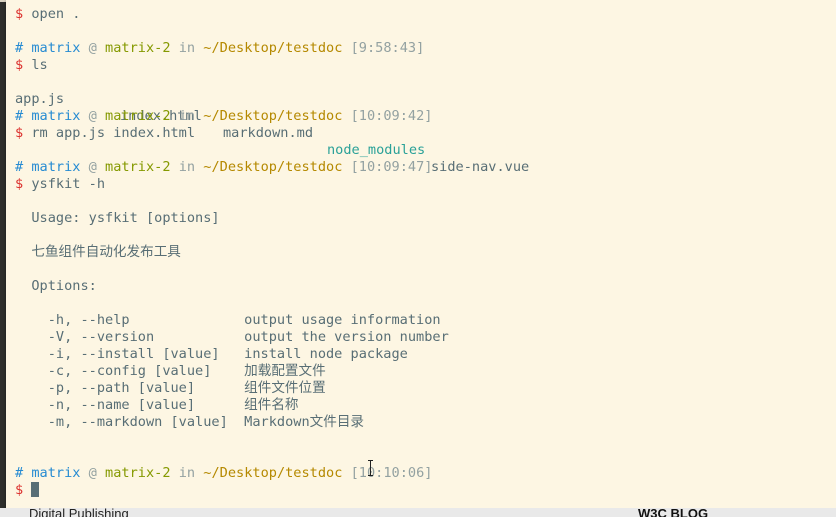 This screenshot has height=517, width=836. I want to click on command-text: open ., so click(52, 14).